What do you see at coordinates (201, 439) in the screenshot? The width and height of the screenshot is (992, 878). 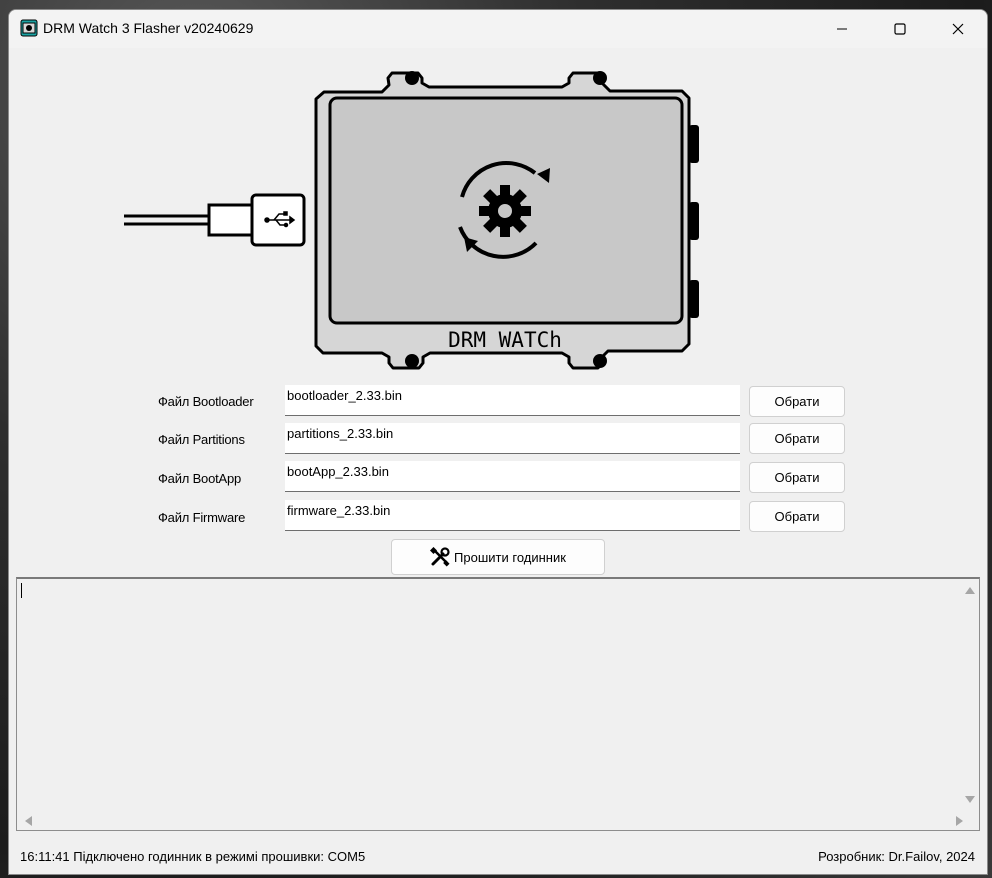 I see `partitions-label: Файл Partitions` at bounding box center [201, 439].